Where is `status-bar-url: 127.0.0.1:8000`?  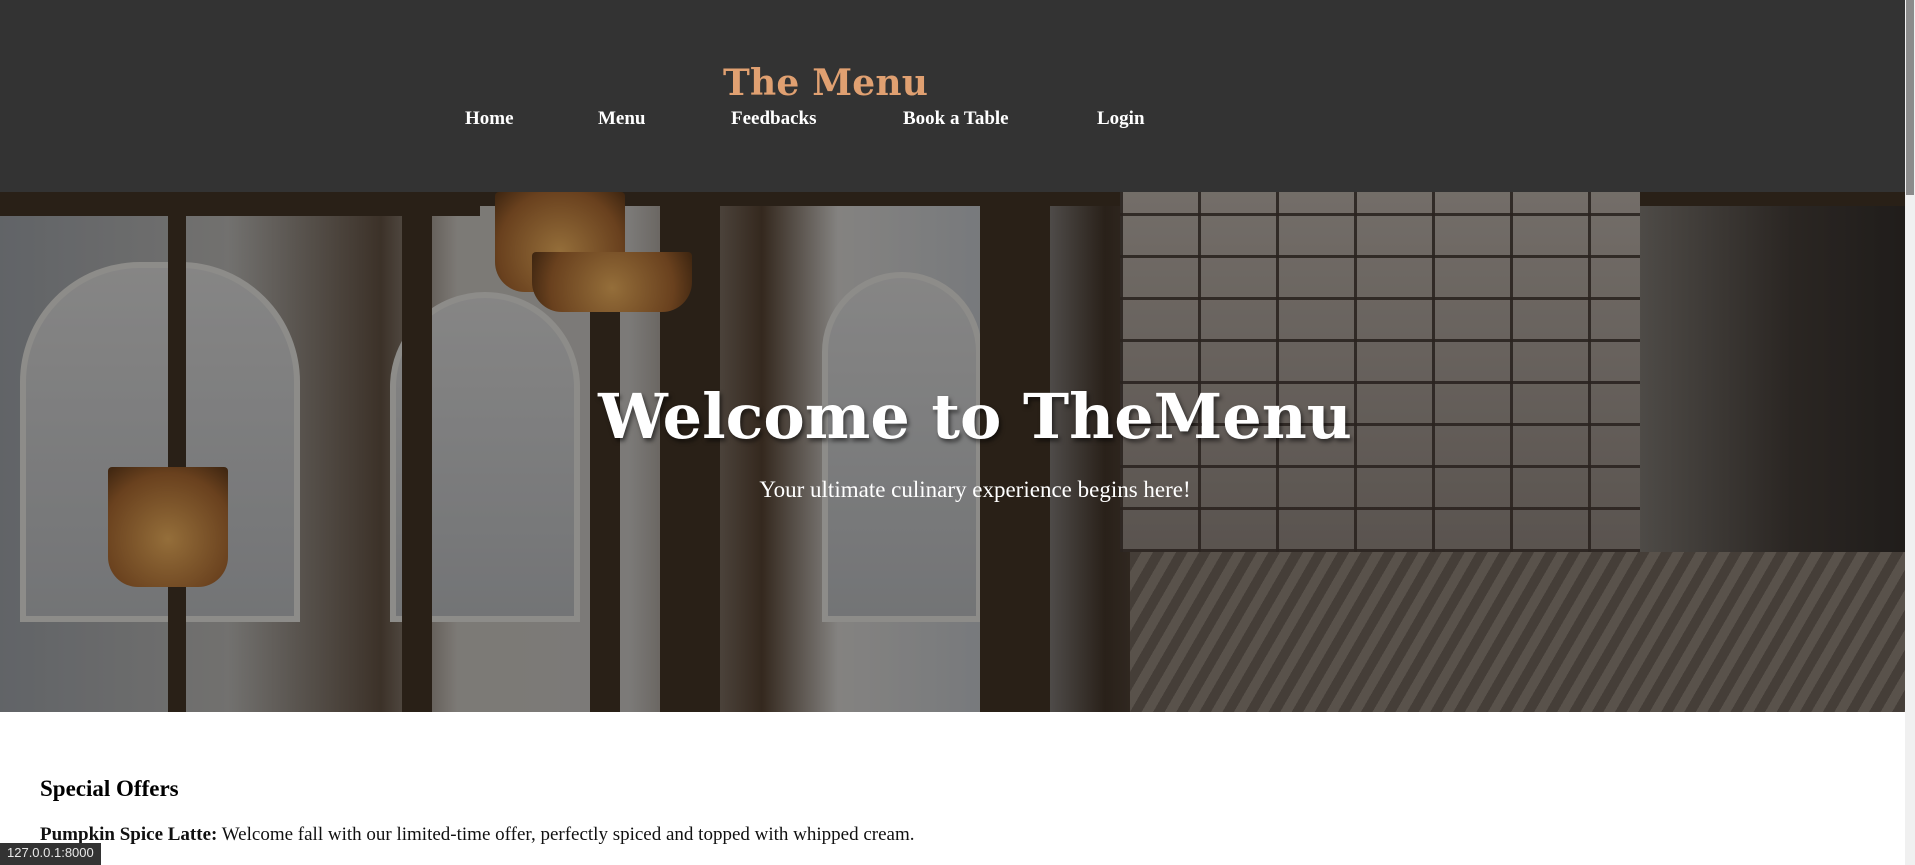 status-bar-url: 127.0.0.1:8000 is located at coordinates (50, 854).